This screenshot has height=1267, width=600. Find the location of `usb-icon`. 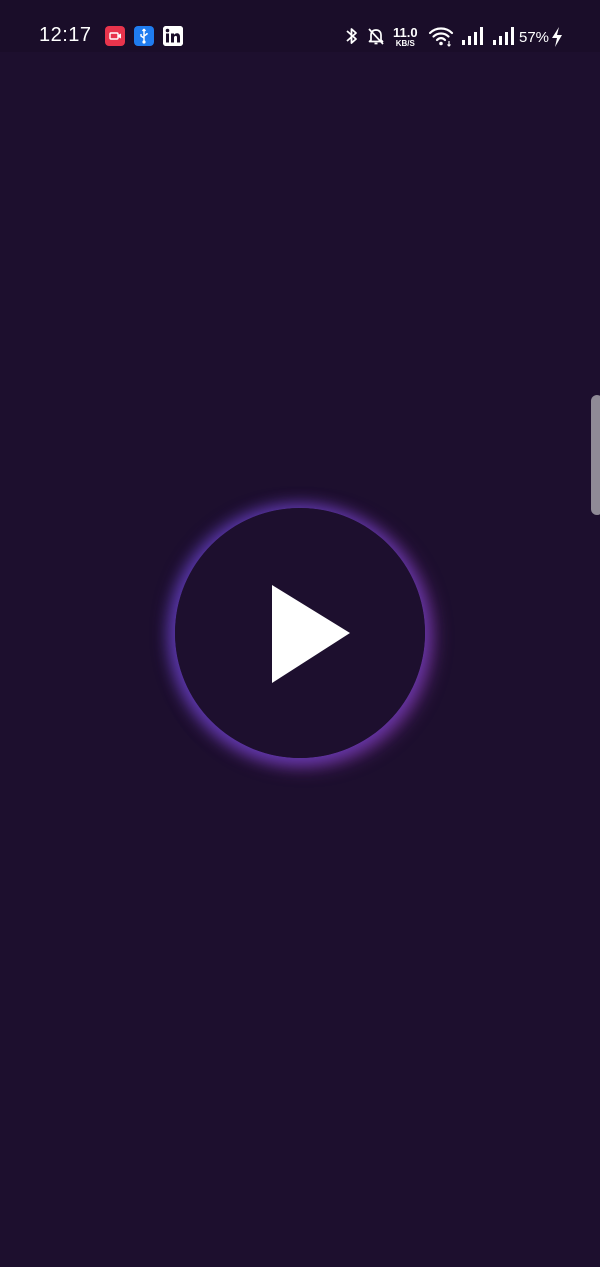

usb-icon is located at coordinates (144, 36).